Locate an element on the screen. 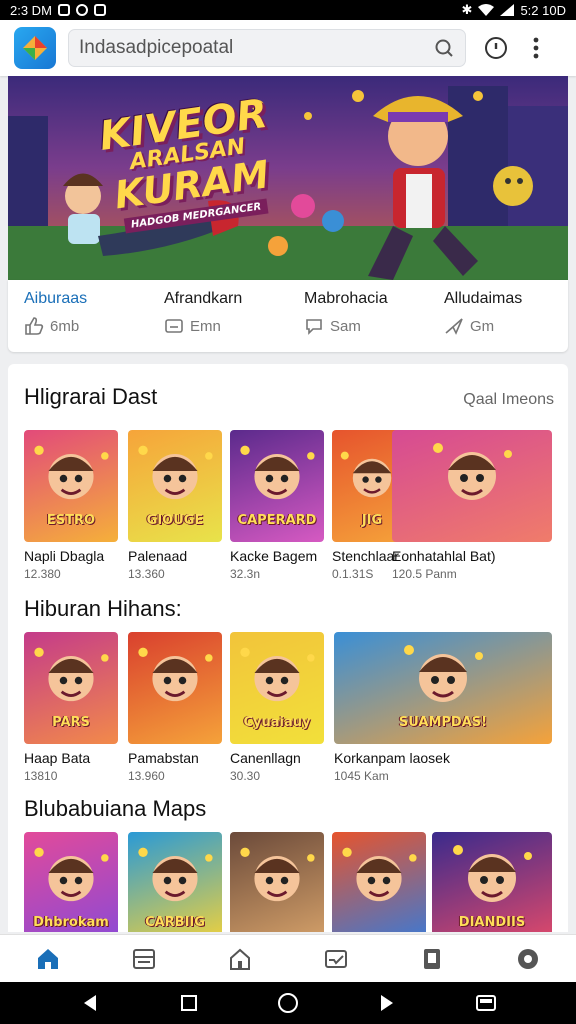  game-tile: ESTRO Napli Dbagla 12.380 is located at coordinates (71, 505).